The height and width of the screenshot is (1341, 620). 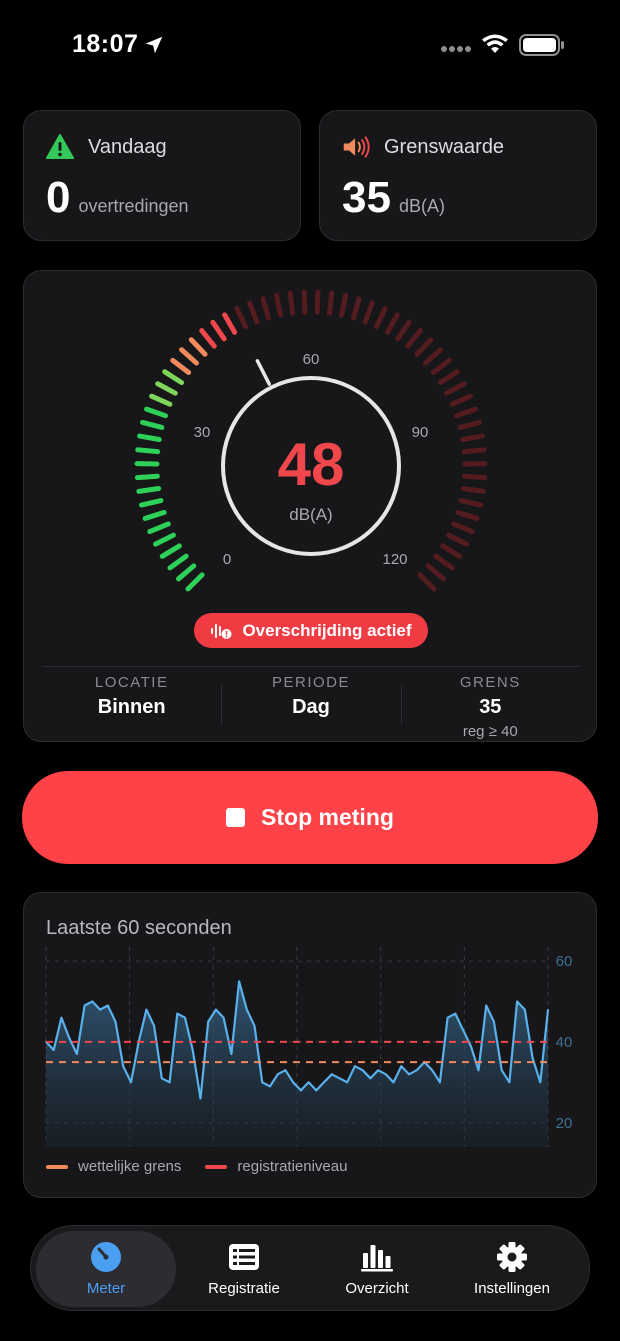 What do you see at coordinates (490, 731) in the screenshot?
I see `info-sub: reg ≥ 40` at bounding box center [490, 731].